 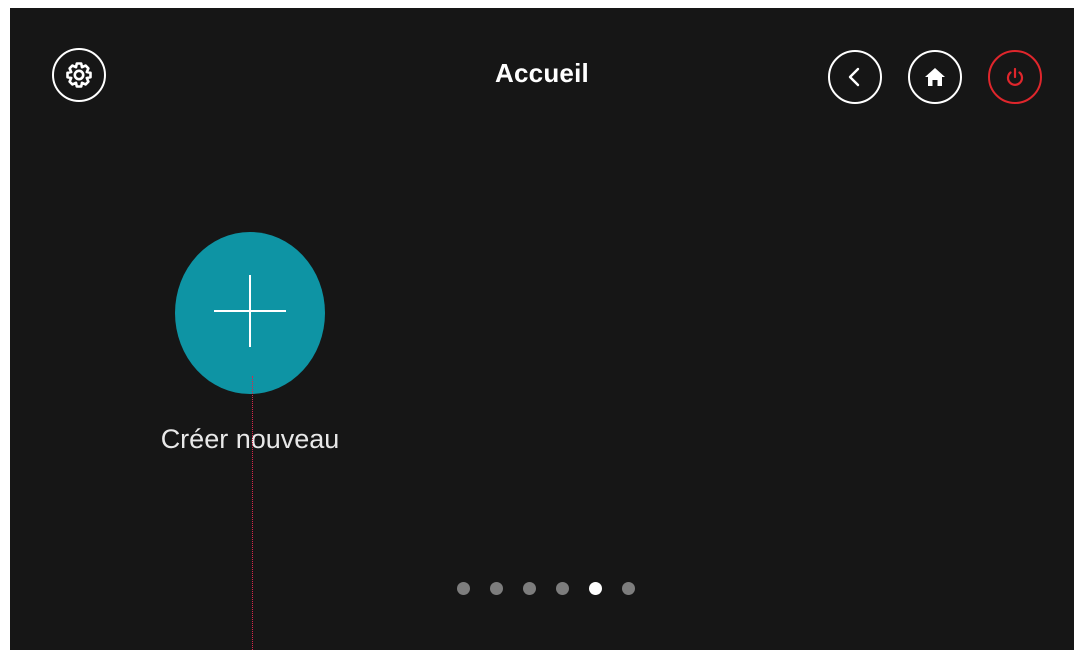 I want to click on home-icon, so click(x=935, y=77).